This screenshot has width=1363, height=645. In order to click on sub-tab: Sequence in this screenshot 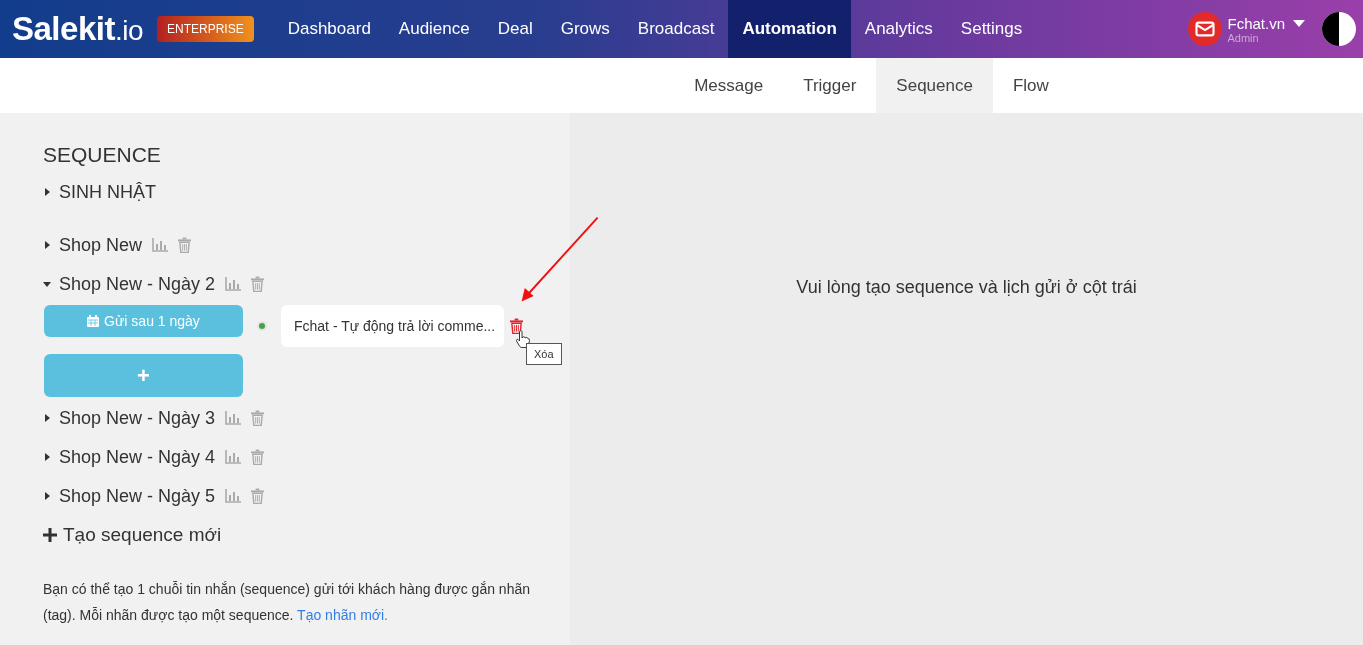, I will do `click(934, 85)`.